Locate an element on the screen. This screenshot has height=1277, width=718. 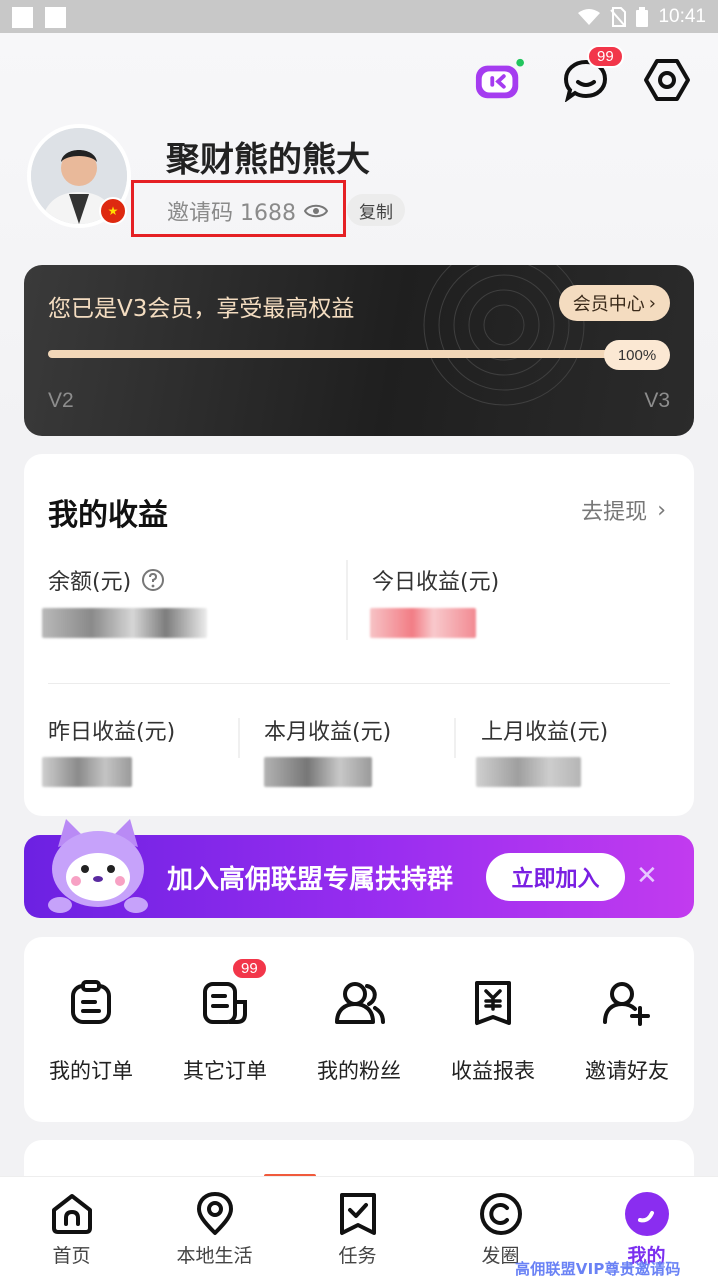
robot-assistant-button is located at coordinates (499, 80).